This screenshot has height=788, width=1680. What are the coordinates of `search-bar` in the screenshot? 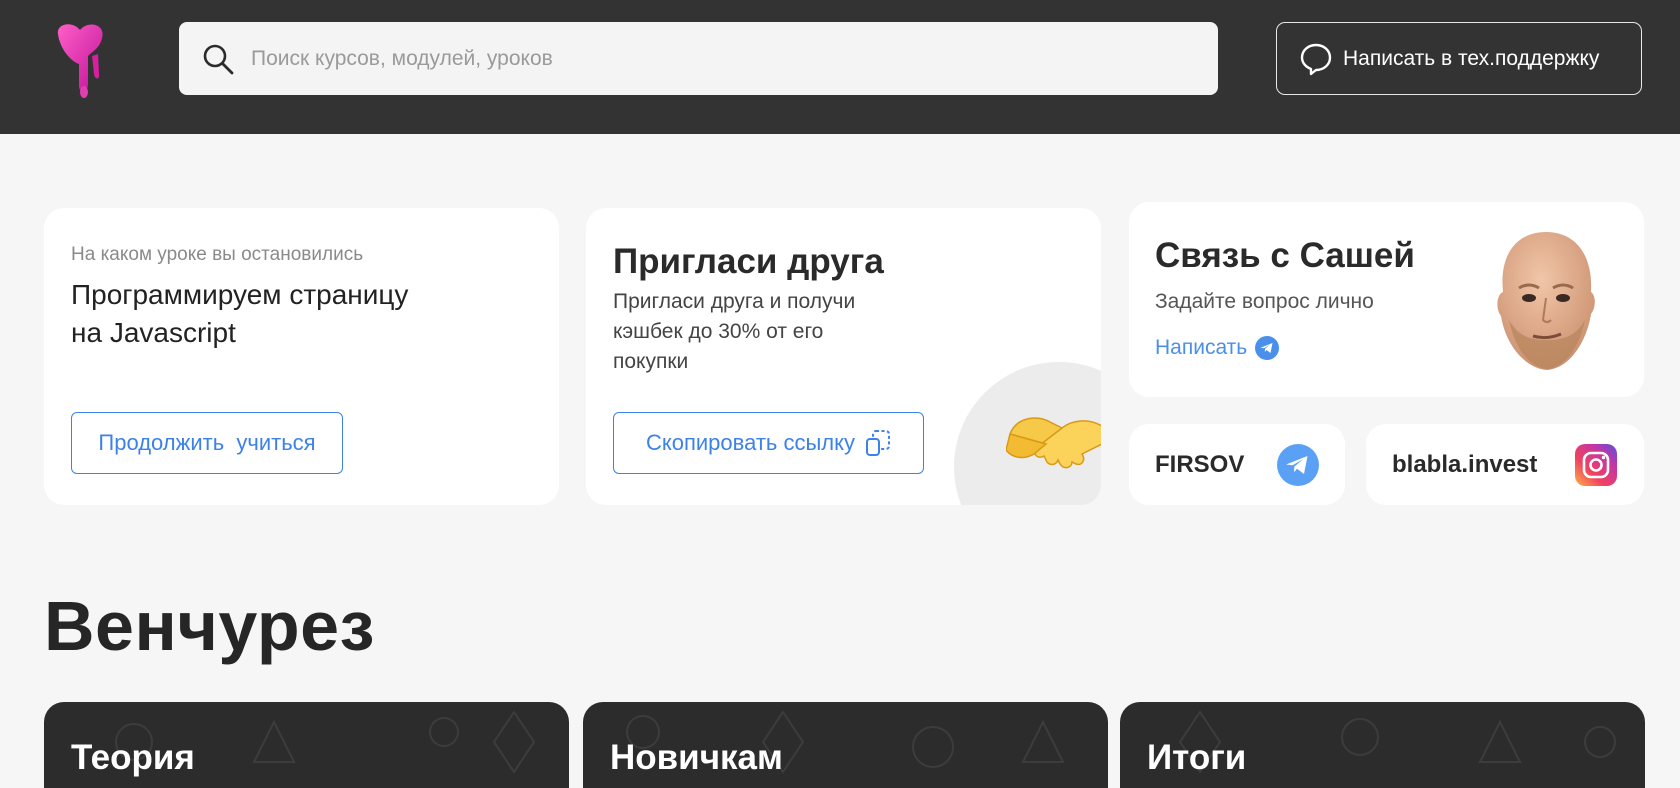 It's located at (698, 58).